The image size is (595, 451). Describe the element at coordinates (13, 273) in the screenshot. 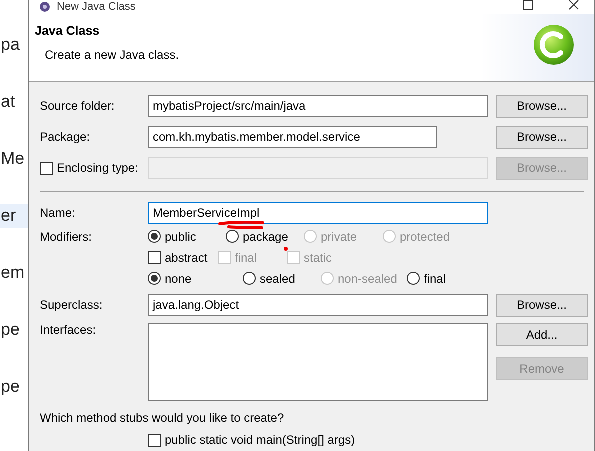

I see `code-text: em` at that location.